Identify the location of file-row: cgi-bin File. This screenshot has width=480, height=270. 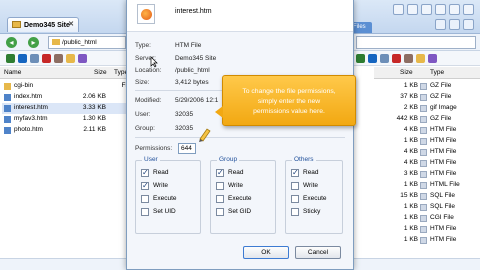
(67, 86).